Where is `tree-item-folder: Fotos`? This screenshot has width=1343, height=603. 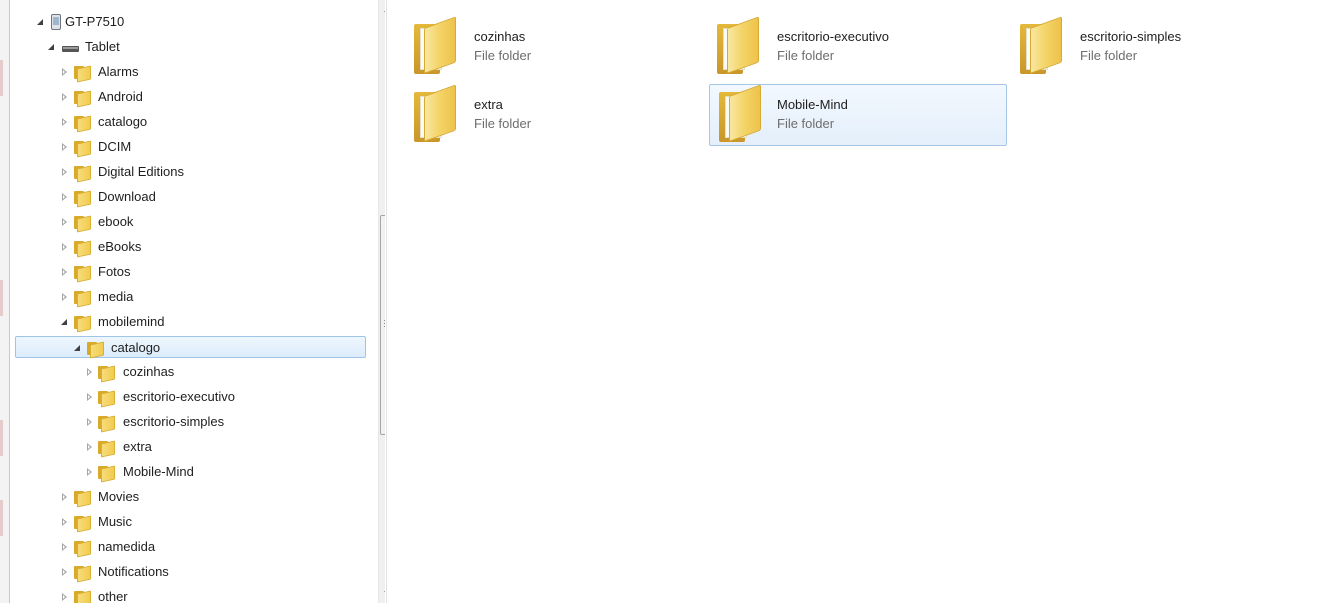
tree-item-folder: Fotos is located at coordinates (188, 272).